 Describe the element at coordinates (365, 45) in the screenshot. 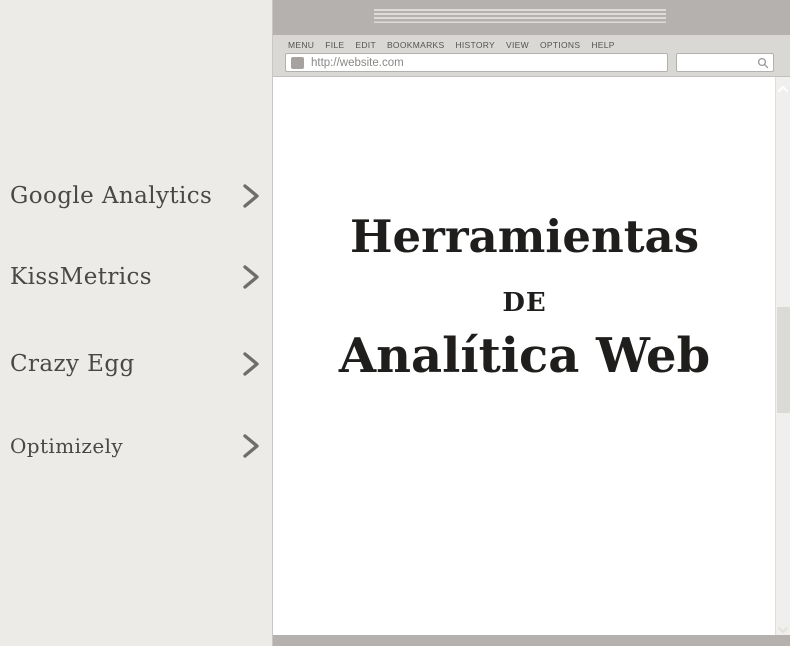

I see `menu-item-edit: EDIT` at that location.